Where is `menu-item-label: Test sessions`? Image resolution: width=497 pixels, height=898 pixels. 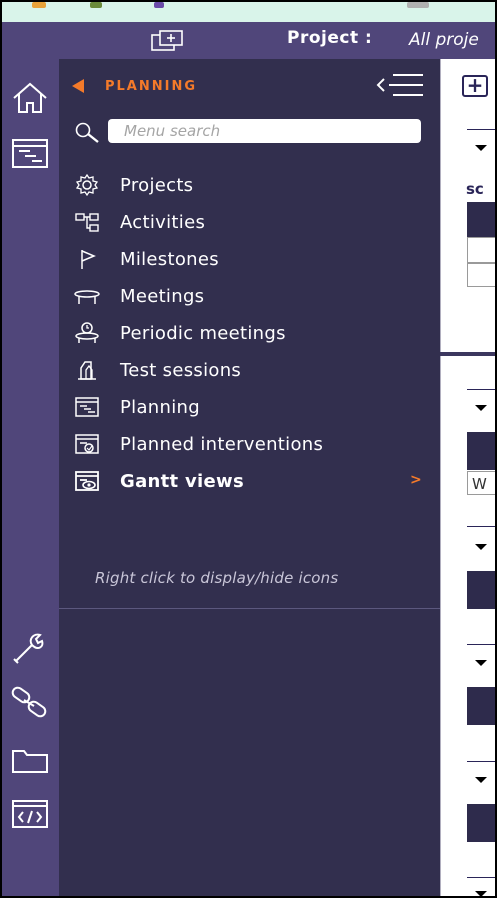 menu-item-label: Test sessions is located at coordinates (181, 370).